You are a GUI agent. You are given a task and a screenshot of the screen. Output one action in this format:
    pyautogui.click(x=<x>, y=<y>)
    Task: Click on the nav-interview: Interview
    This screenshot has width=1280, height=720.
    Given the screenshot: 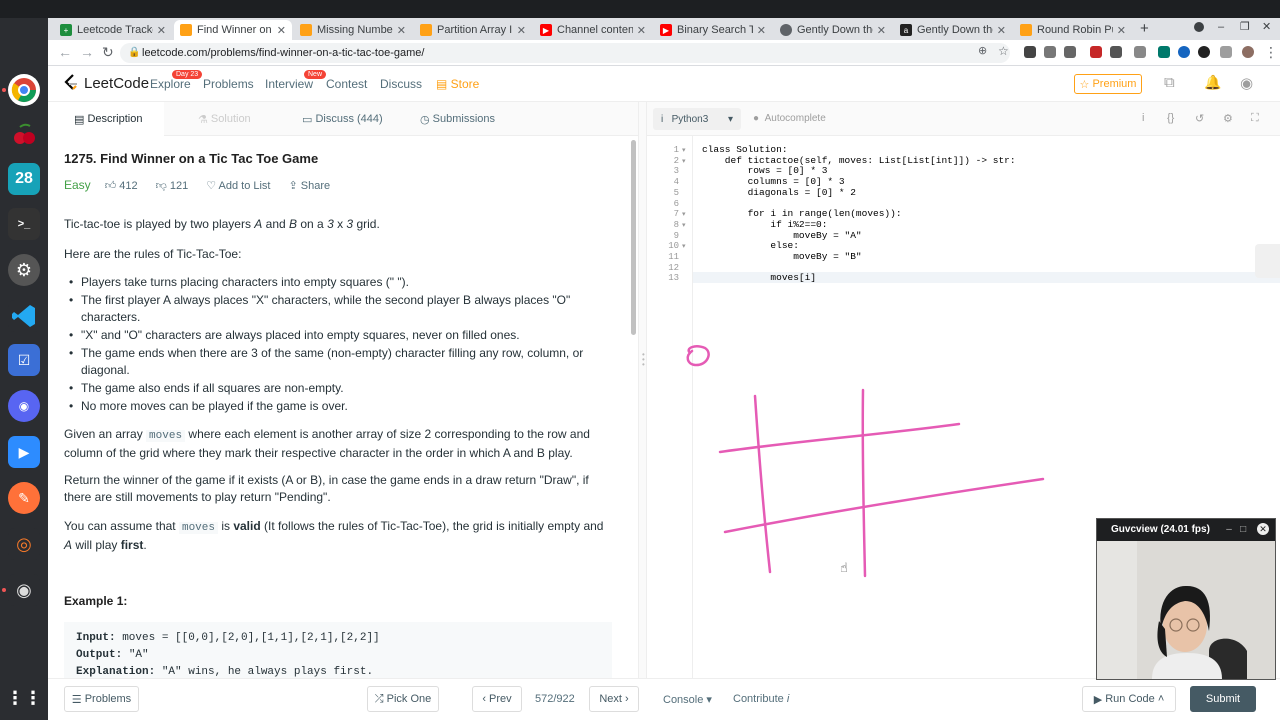 What is the action you would take?
    pyautogui.click(x=289, y=84)
    